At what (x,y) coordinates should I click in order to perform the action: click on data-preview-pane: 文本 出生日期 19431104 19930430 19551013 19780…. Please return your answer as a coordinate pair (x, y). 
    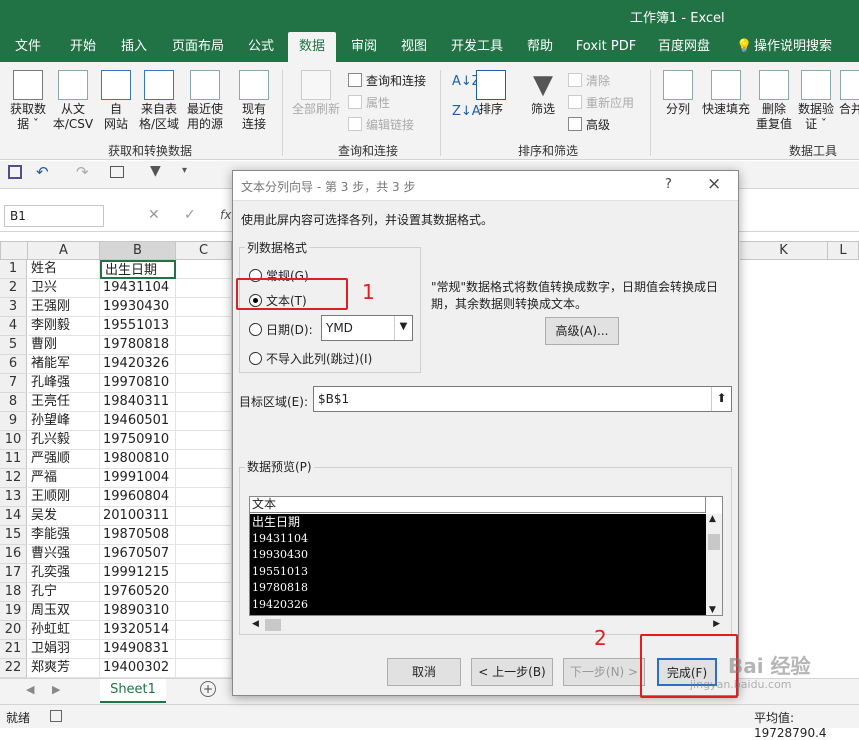
    Looking at the image, I should click on (486, 556).